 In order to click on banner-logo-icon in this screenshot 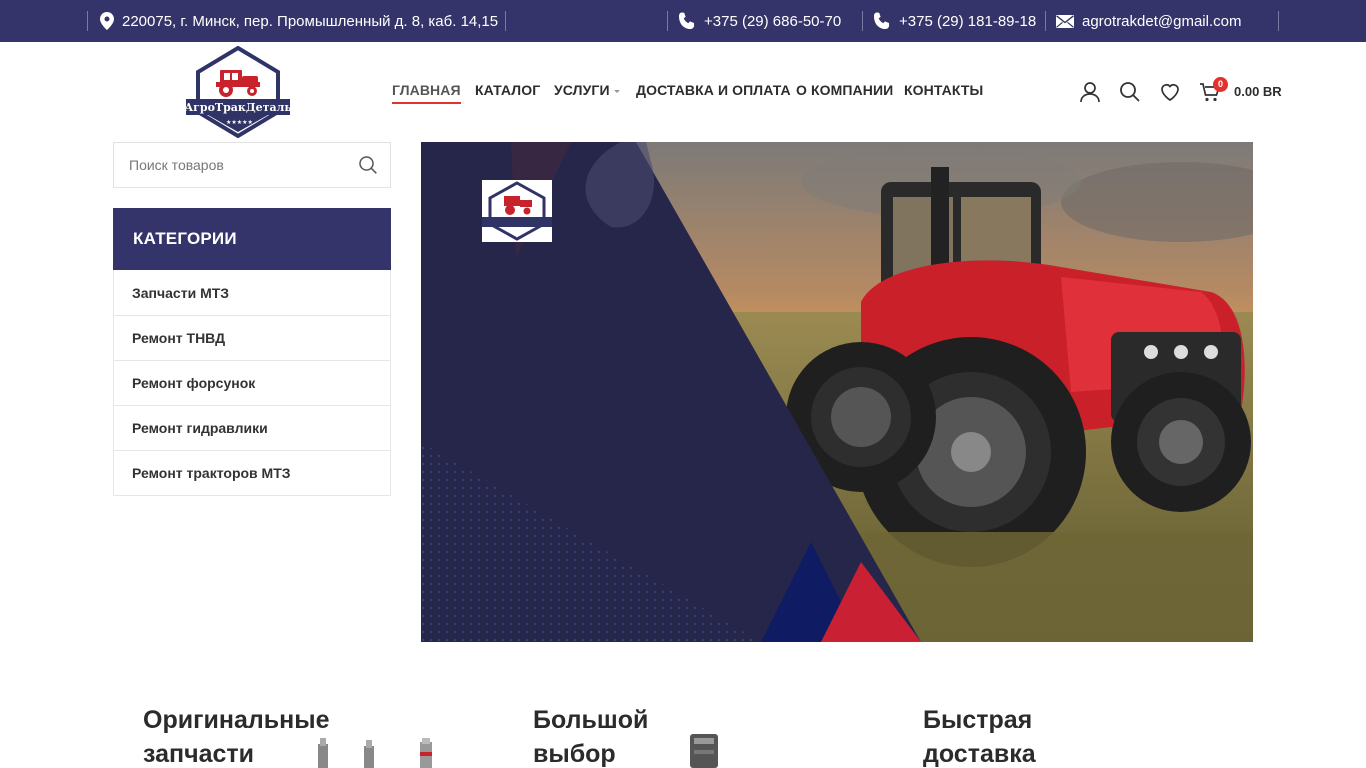, I will do `click(517, 211)`.